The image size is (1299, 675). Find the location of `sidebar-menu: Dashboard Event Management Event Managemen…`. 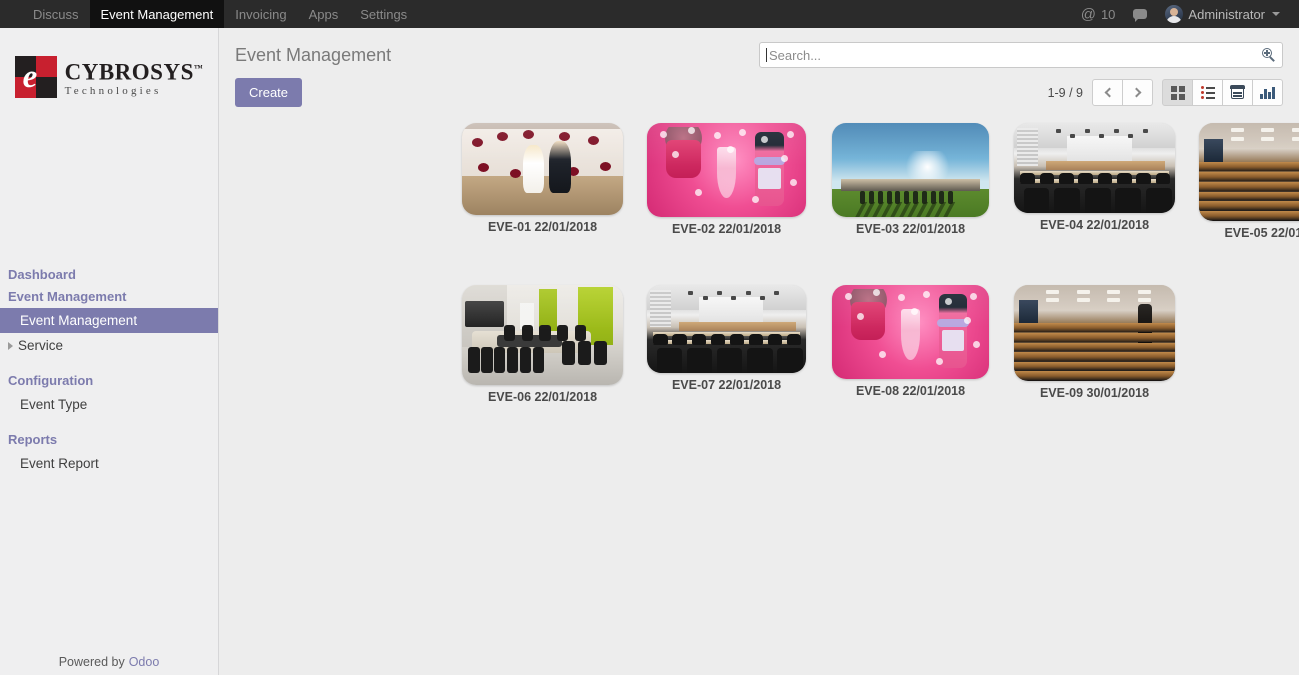

sidebar-menu: Dashboard Event Management Event Managemen… is located at coordinates (109, 370).